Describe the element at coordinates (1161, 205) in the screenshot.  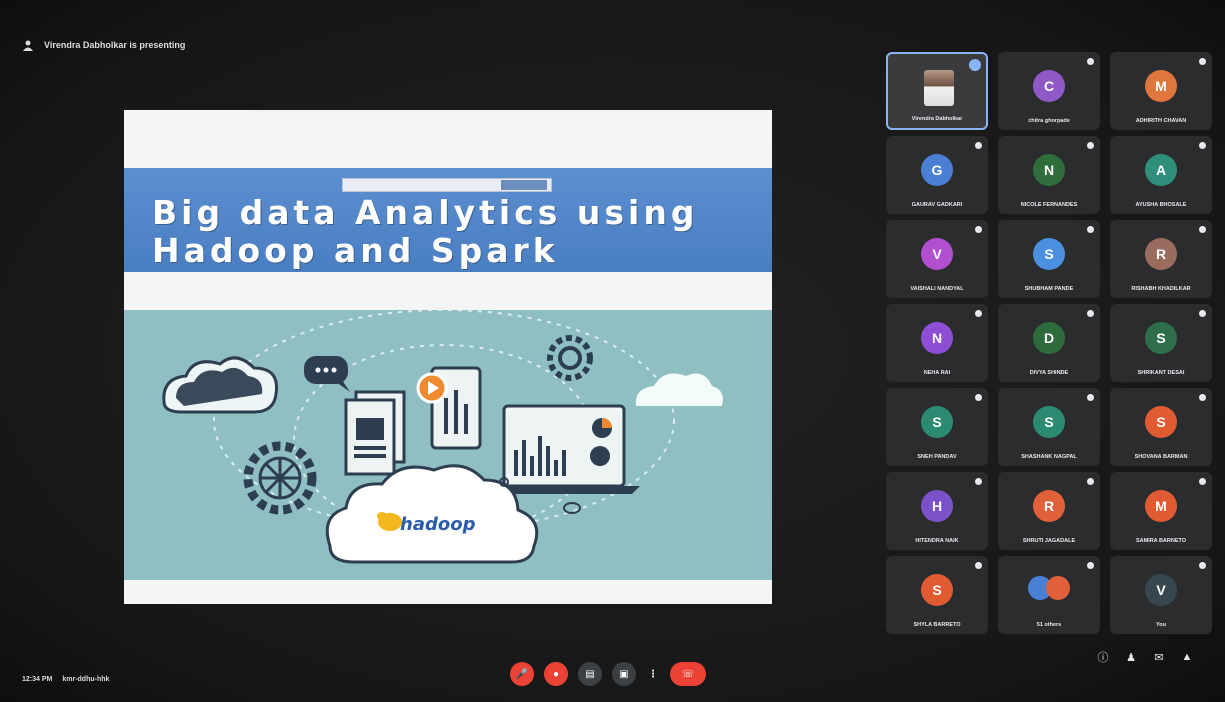
I see `participant-name: AYUSHA BHOSALE` at that location.